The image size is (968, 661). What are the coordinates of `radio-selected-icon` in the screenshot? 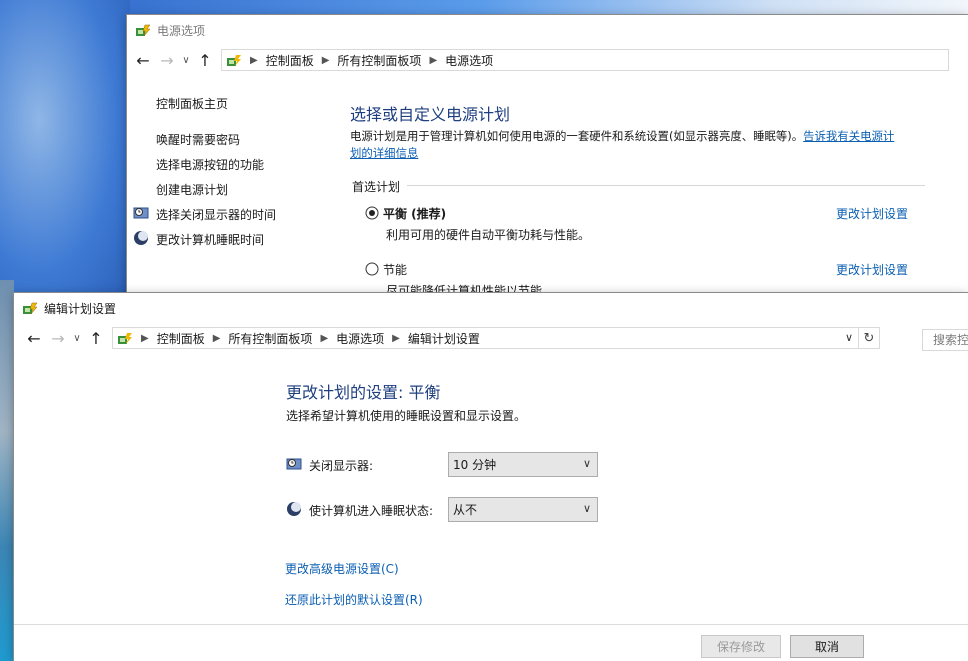 It's located at (372, 213).